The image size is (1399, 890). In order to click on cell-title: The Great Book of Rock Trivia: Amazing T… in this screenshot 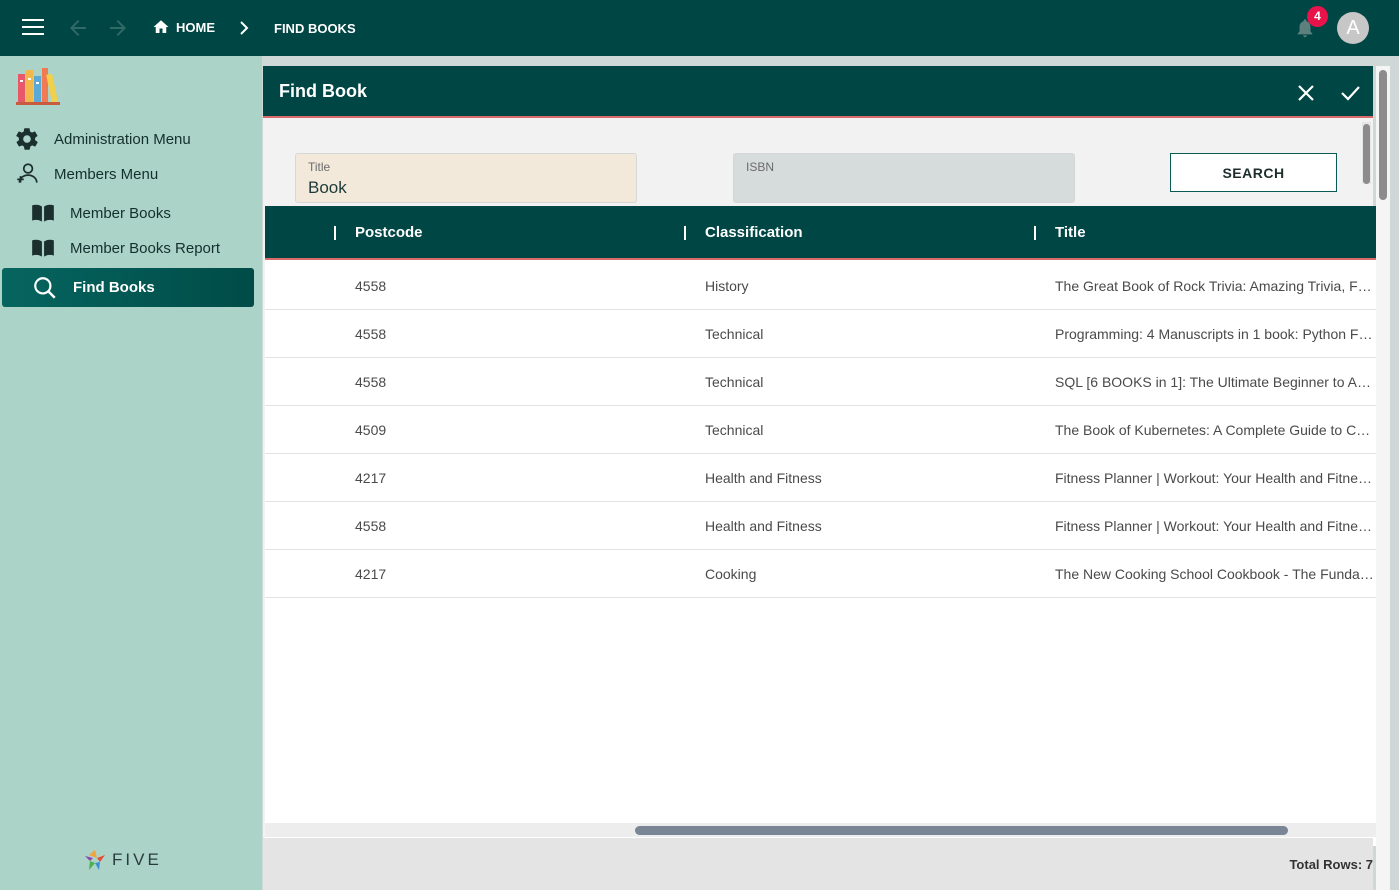, I will do `click(1213, 286)`.